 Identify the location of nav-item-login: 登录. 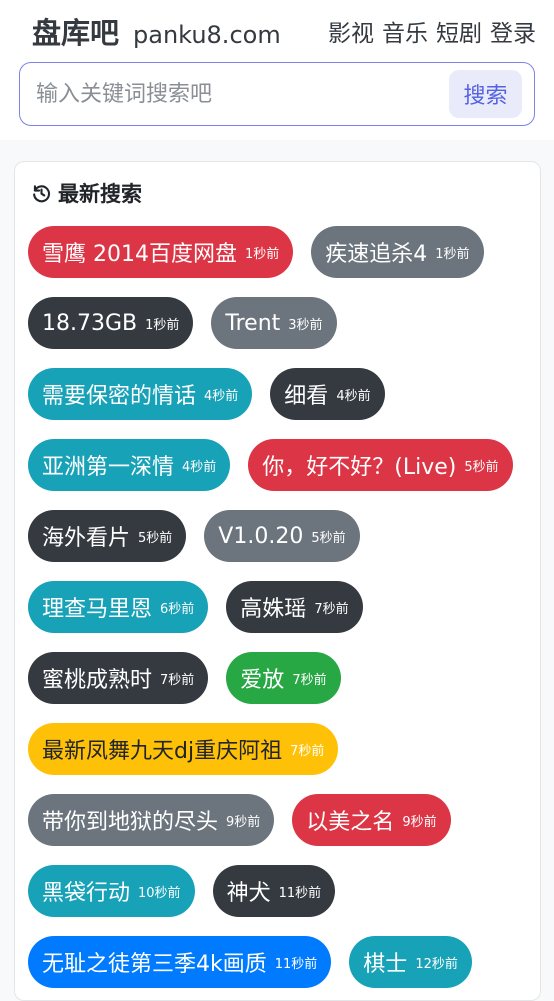
(513, 31).